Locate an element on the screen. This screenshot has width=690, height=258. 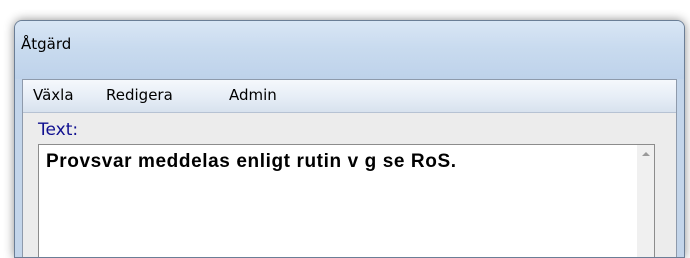
menu-item-admin: Admin is located at coordinates (253, 95).